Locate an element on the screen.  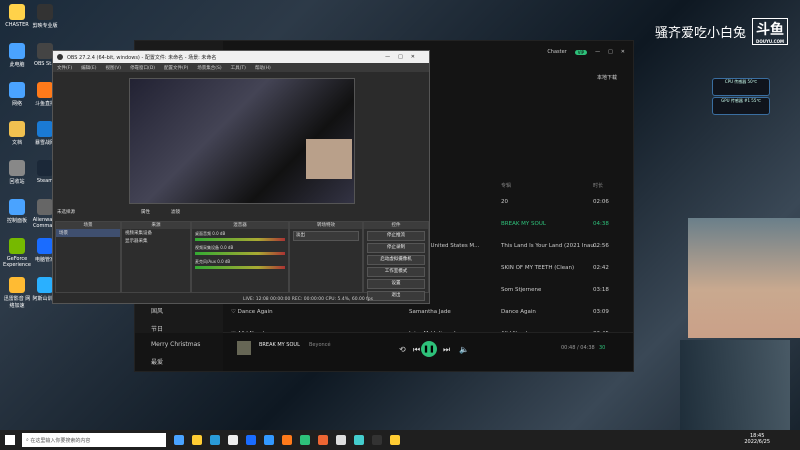
obs-menu-item: 工具(T) is located at coordinates (238, 68).